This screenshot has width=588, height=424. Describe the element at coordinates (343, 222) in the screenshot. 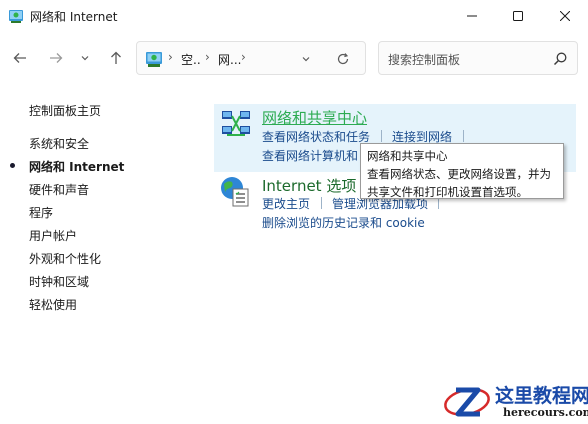

I see `delete-browsing-history-link: 删除浏览的历史记录和 cookie` at that location.